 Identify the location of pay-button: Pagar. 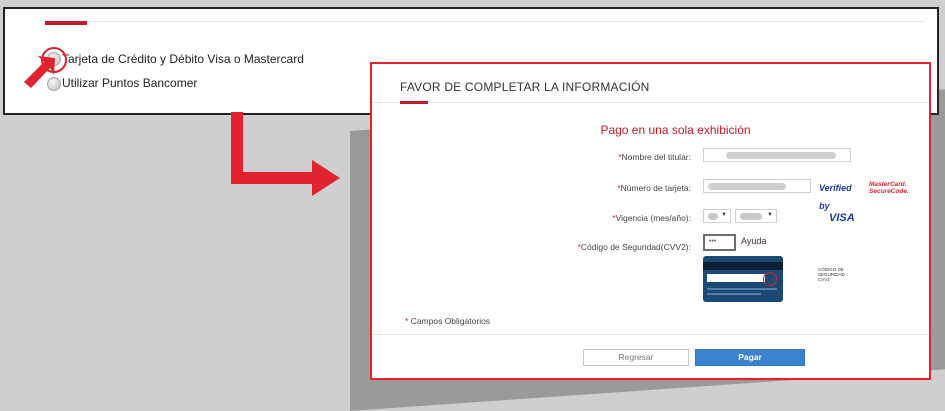
(750, 357).